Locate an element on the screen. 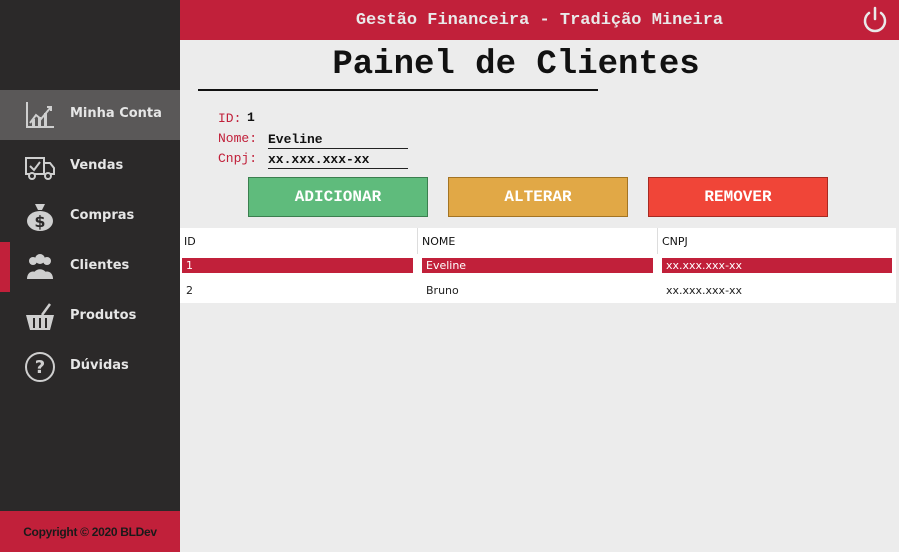 Image resolution: width=899 pixels, height=552 pixels. cnpj-label: Cnpj: is located at coordinates (238, 158).